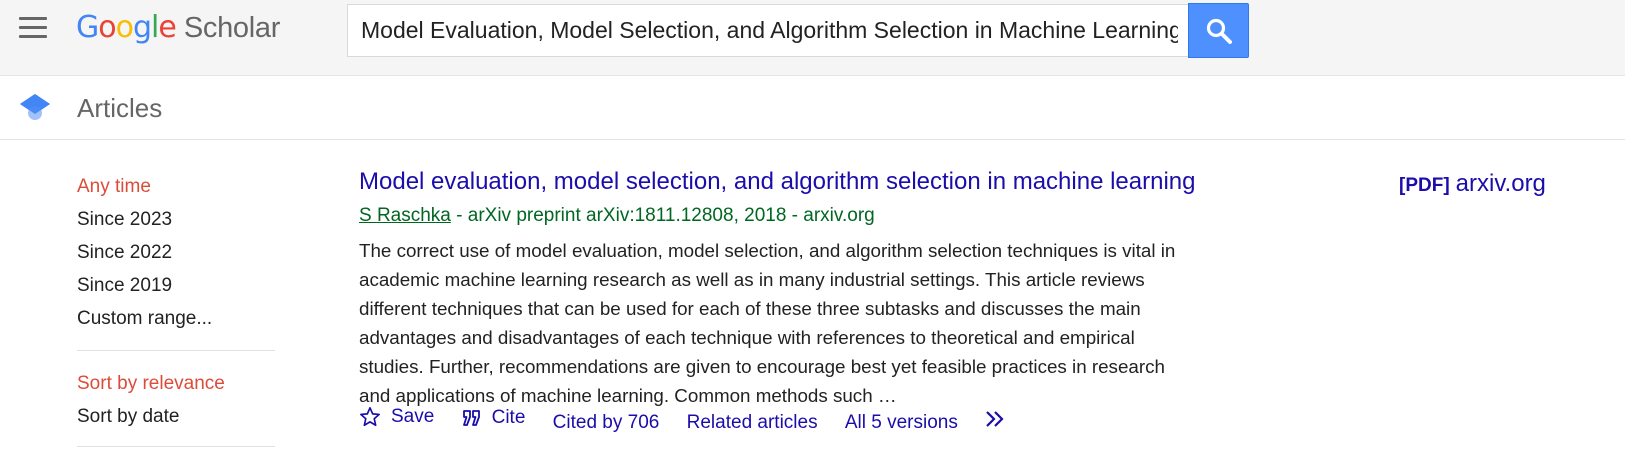 The height and width of the screenshot is (463, 1625). What do you see at coordinates (119, 108) in the screenshot?
I see `section-title: Articles` at bounding box center [119, 108].